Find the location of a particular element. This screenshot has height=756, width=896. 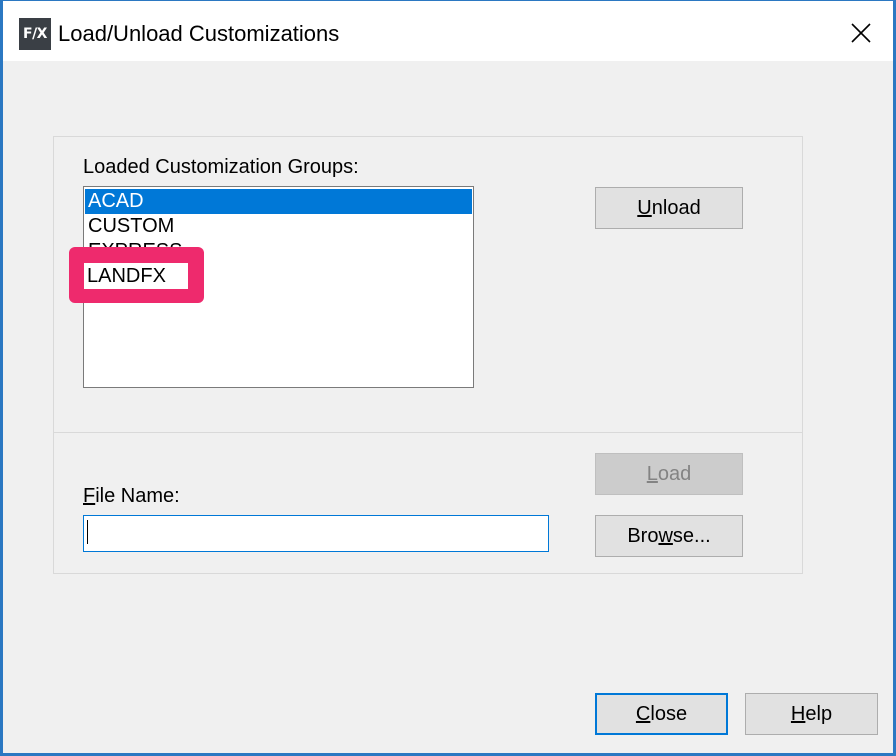

file-name-mnemonic: F is located at coordinates (89, 496).